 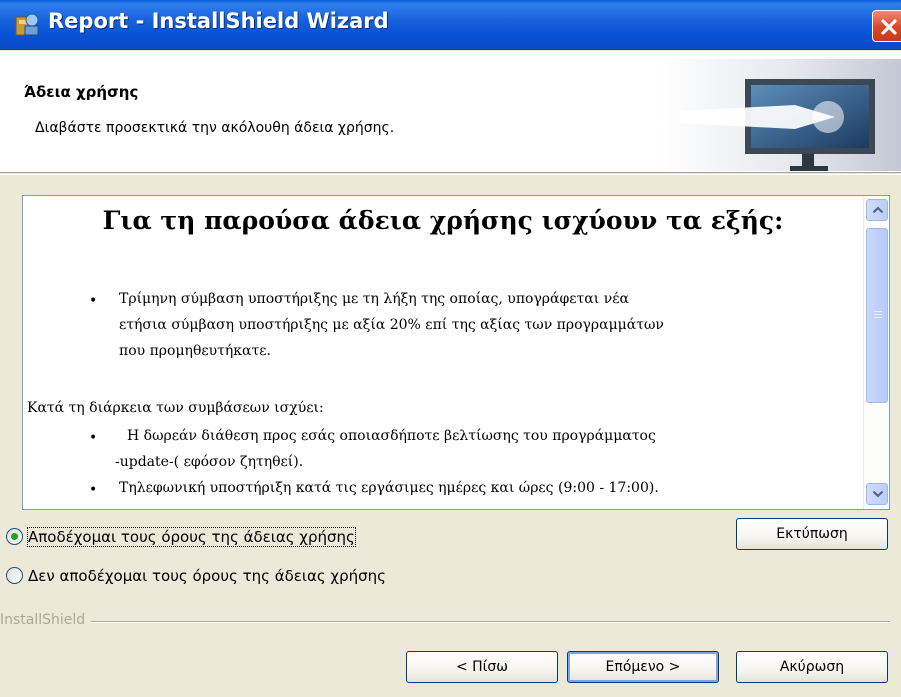 I want to click on vertical-scrollbar, so click(x=876, y=352).